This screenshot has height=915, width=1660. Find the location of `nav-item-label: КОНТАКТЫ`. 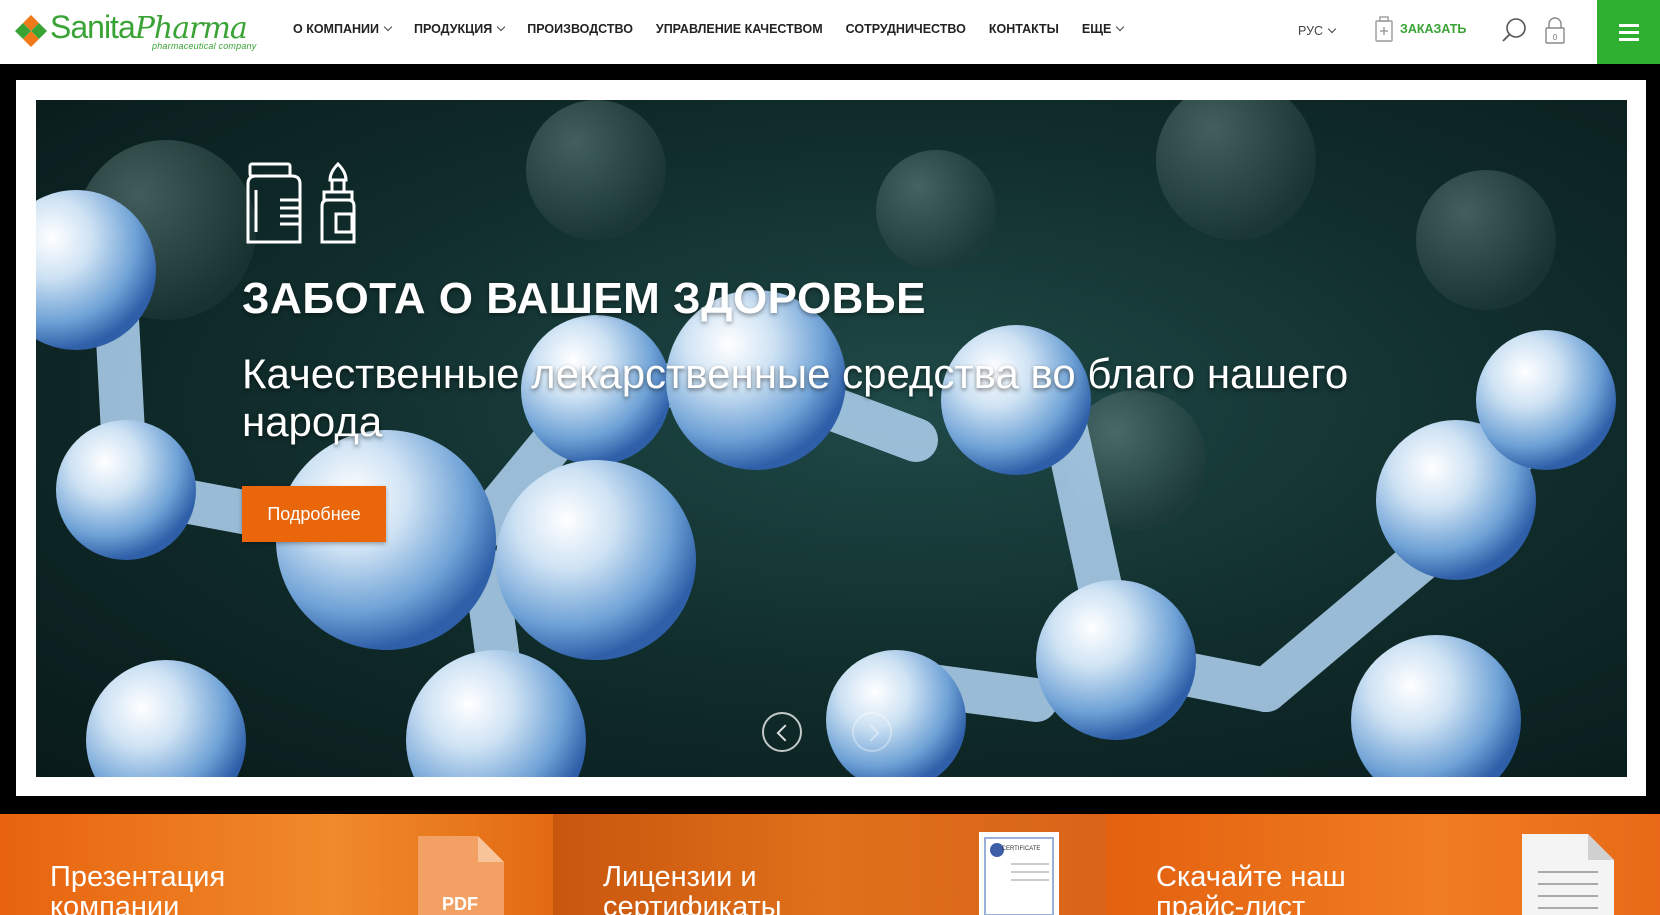

nav-item-label: КОНТАКТЫ is located at coordinates (1023, 29).